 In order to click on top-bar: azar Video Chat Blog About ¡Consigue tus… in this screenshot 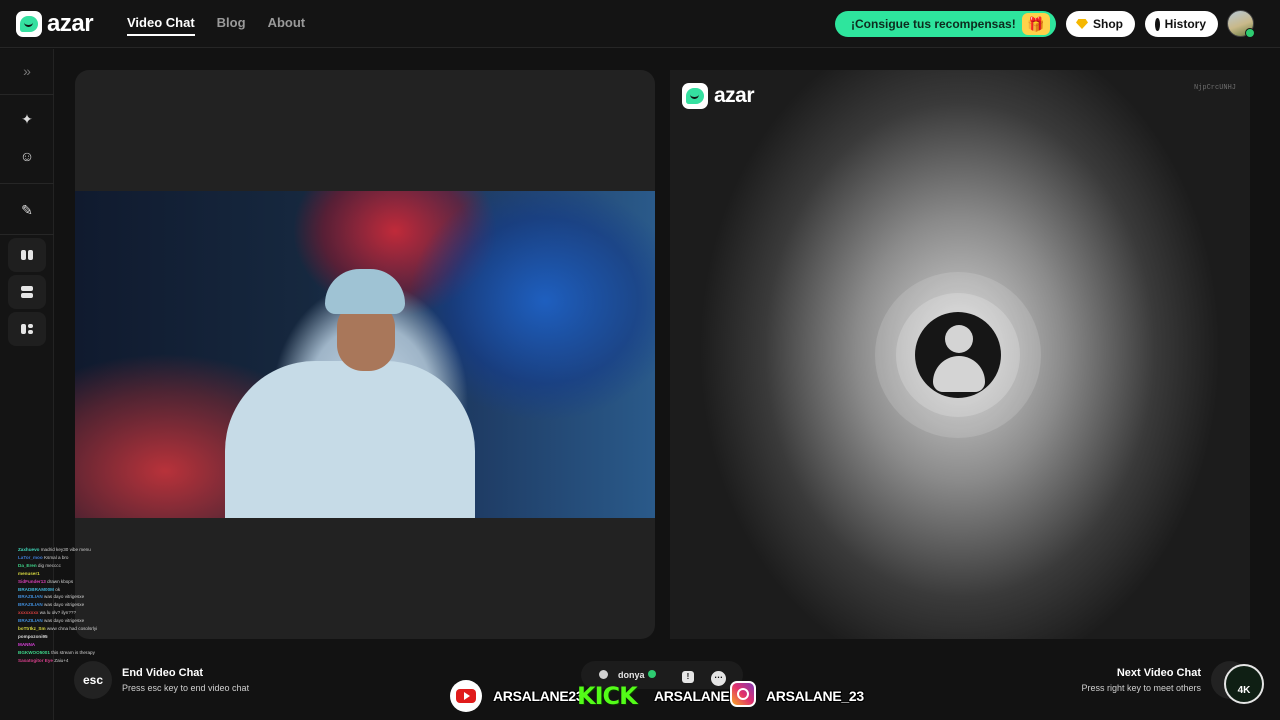, I will do `click(640, 24)`.